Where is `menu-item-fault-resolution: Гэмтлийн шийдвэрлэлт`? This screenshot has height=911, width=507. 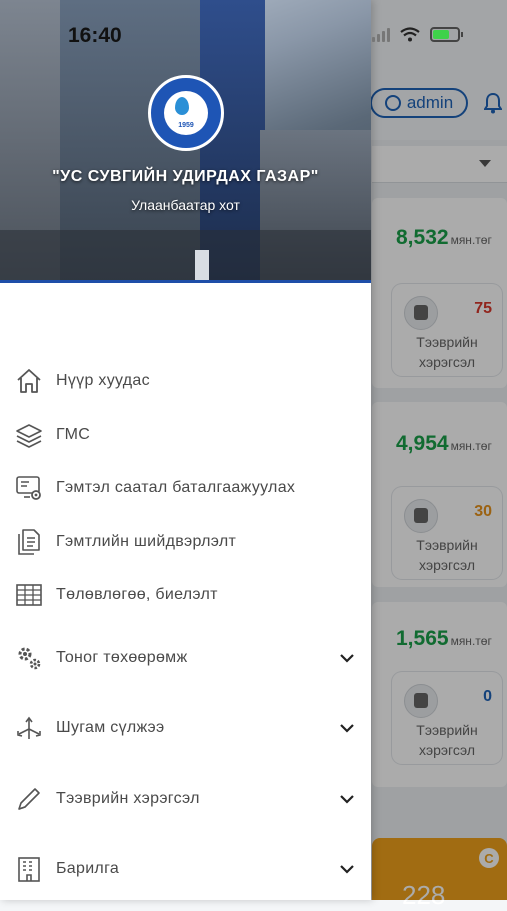
menu-item-fault-resolution: Гэмтлийн шийдвэрлэлт is located at coordinates (186, 542).